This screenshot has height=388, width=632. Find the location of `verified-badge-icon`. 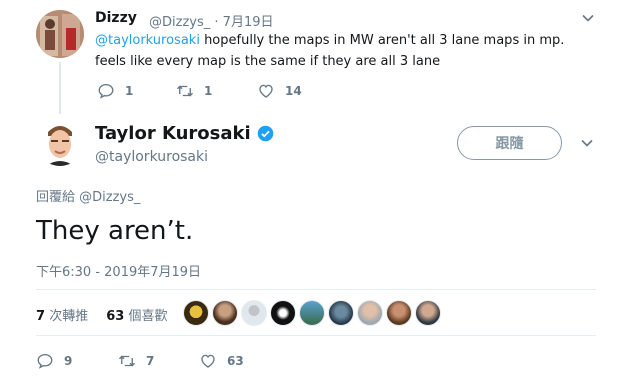

verified-badge-icon is located at coordinates (265, 133).